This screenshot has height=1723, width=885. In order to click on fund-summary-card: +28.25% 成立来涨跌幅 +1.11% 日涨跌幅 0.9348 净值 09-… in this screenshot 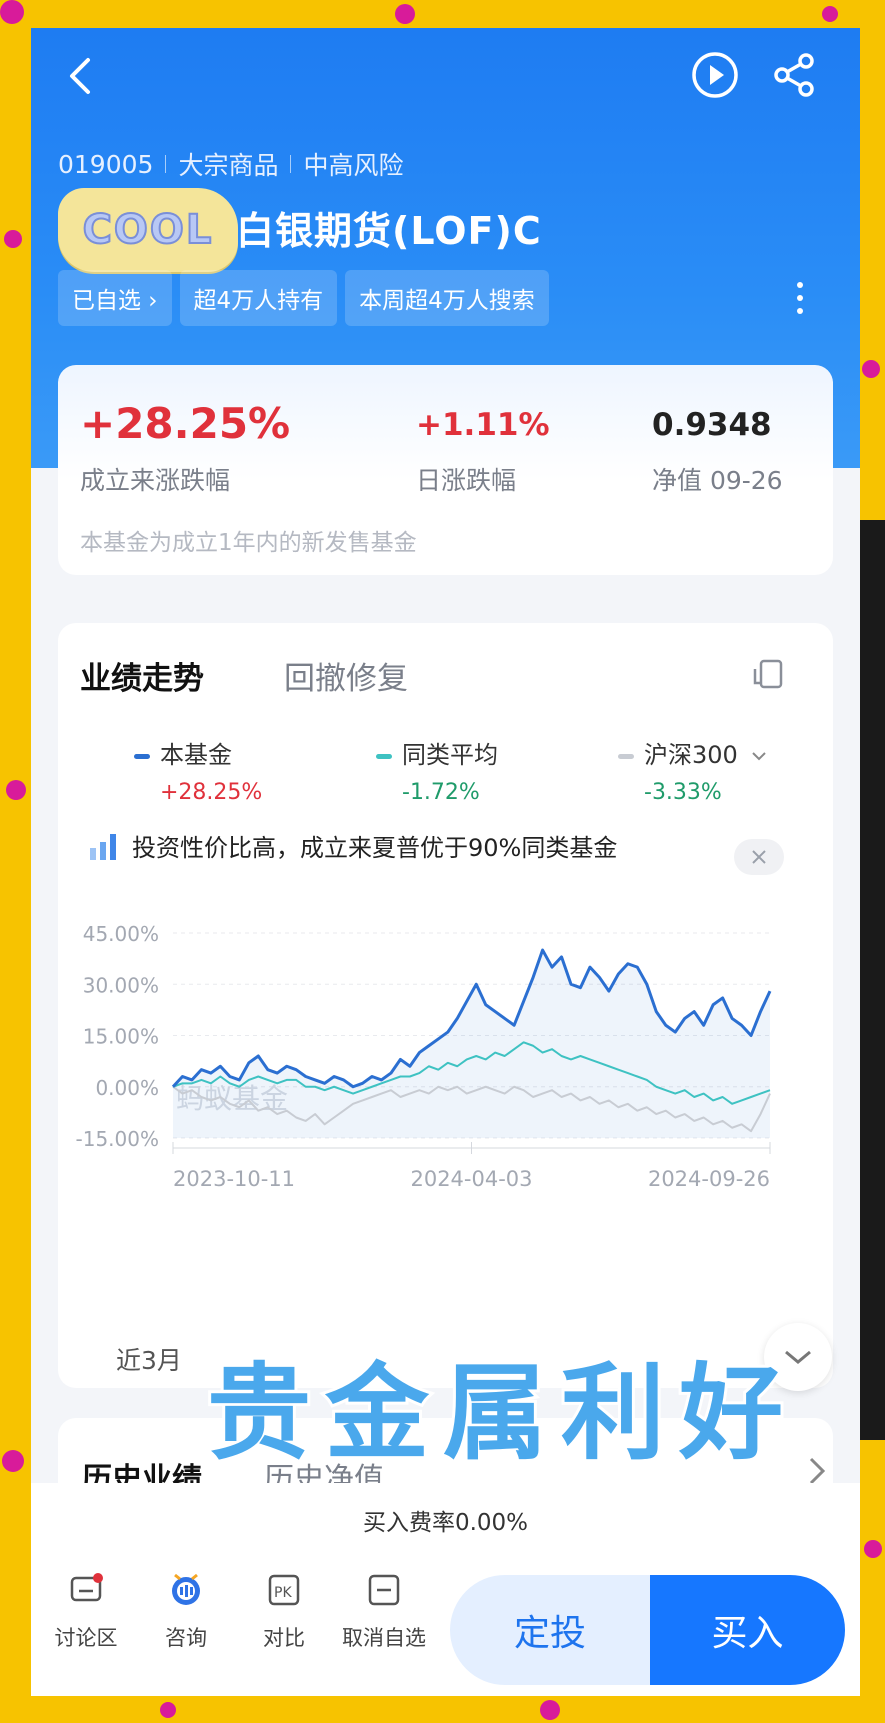, I will do `click(445, 470)`.